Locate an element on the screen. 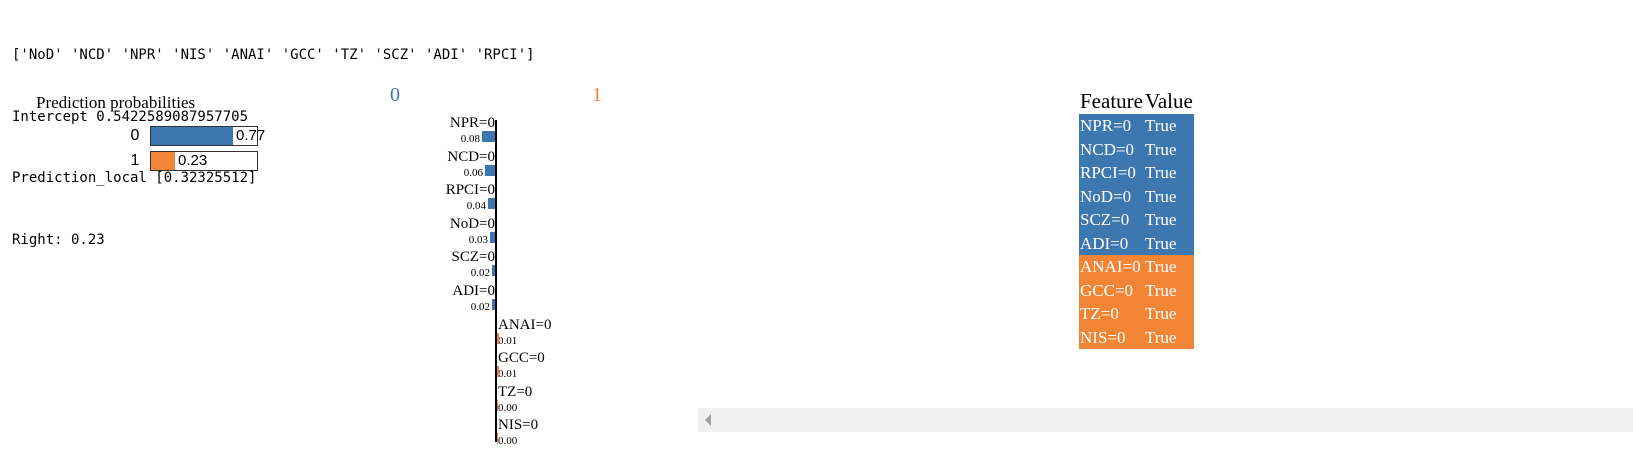 The image size is (1633, 469). feature-label: NCD=0 is located at coordinates (471, 156).